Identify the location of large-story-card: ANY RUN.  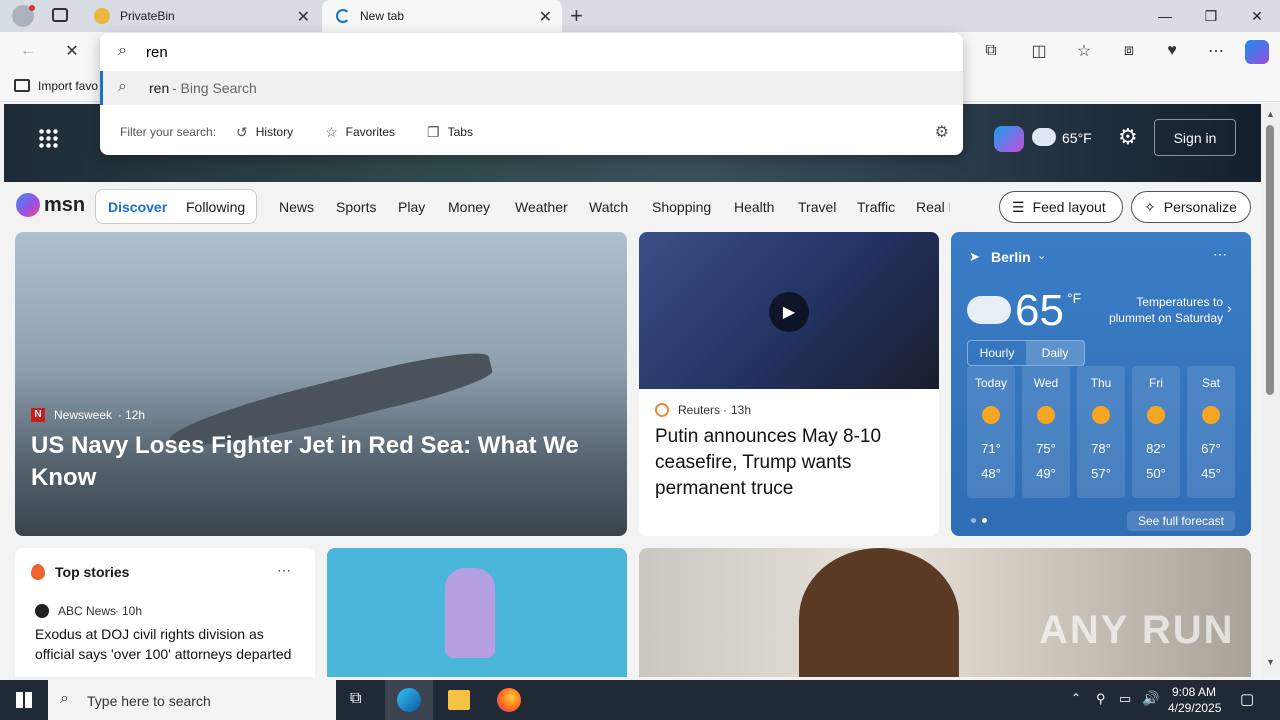
(945, 612).